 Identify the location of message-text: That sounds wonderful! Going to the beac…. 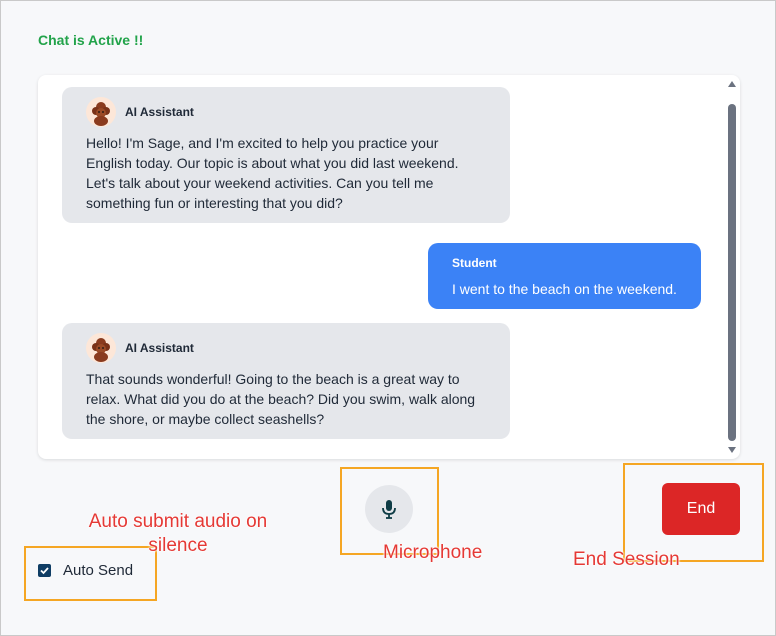
(281, 399).